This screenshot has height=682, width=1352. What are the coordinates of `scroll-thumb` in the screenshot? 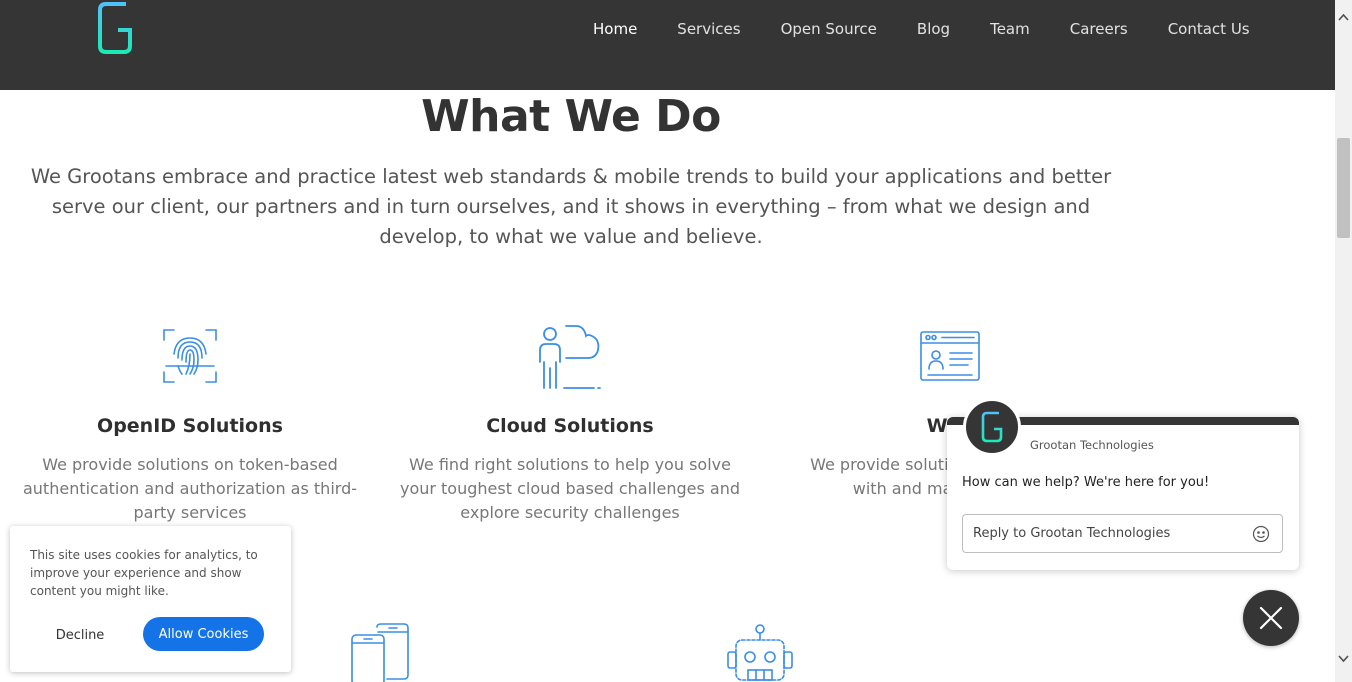 It's located at (1343, 188).